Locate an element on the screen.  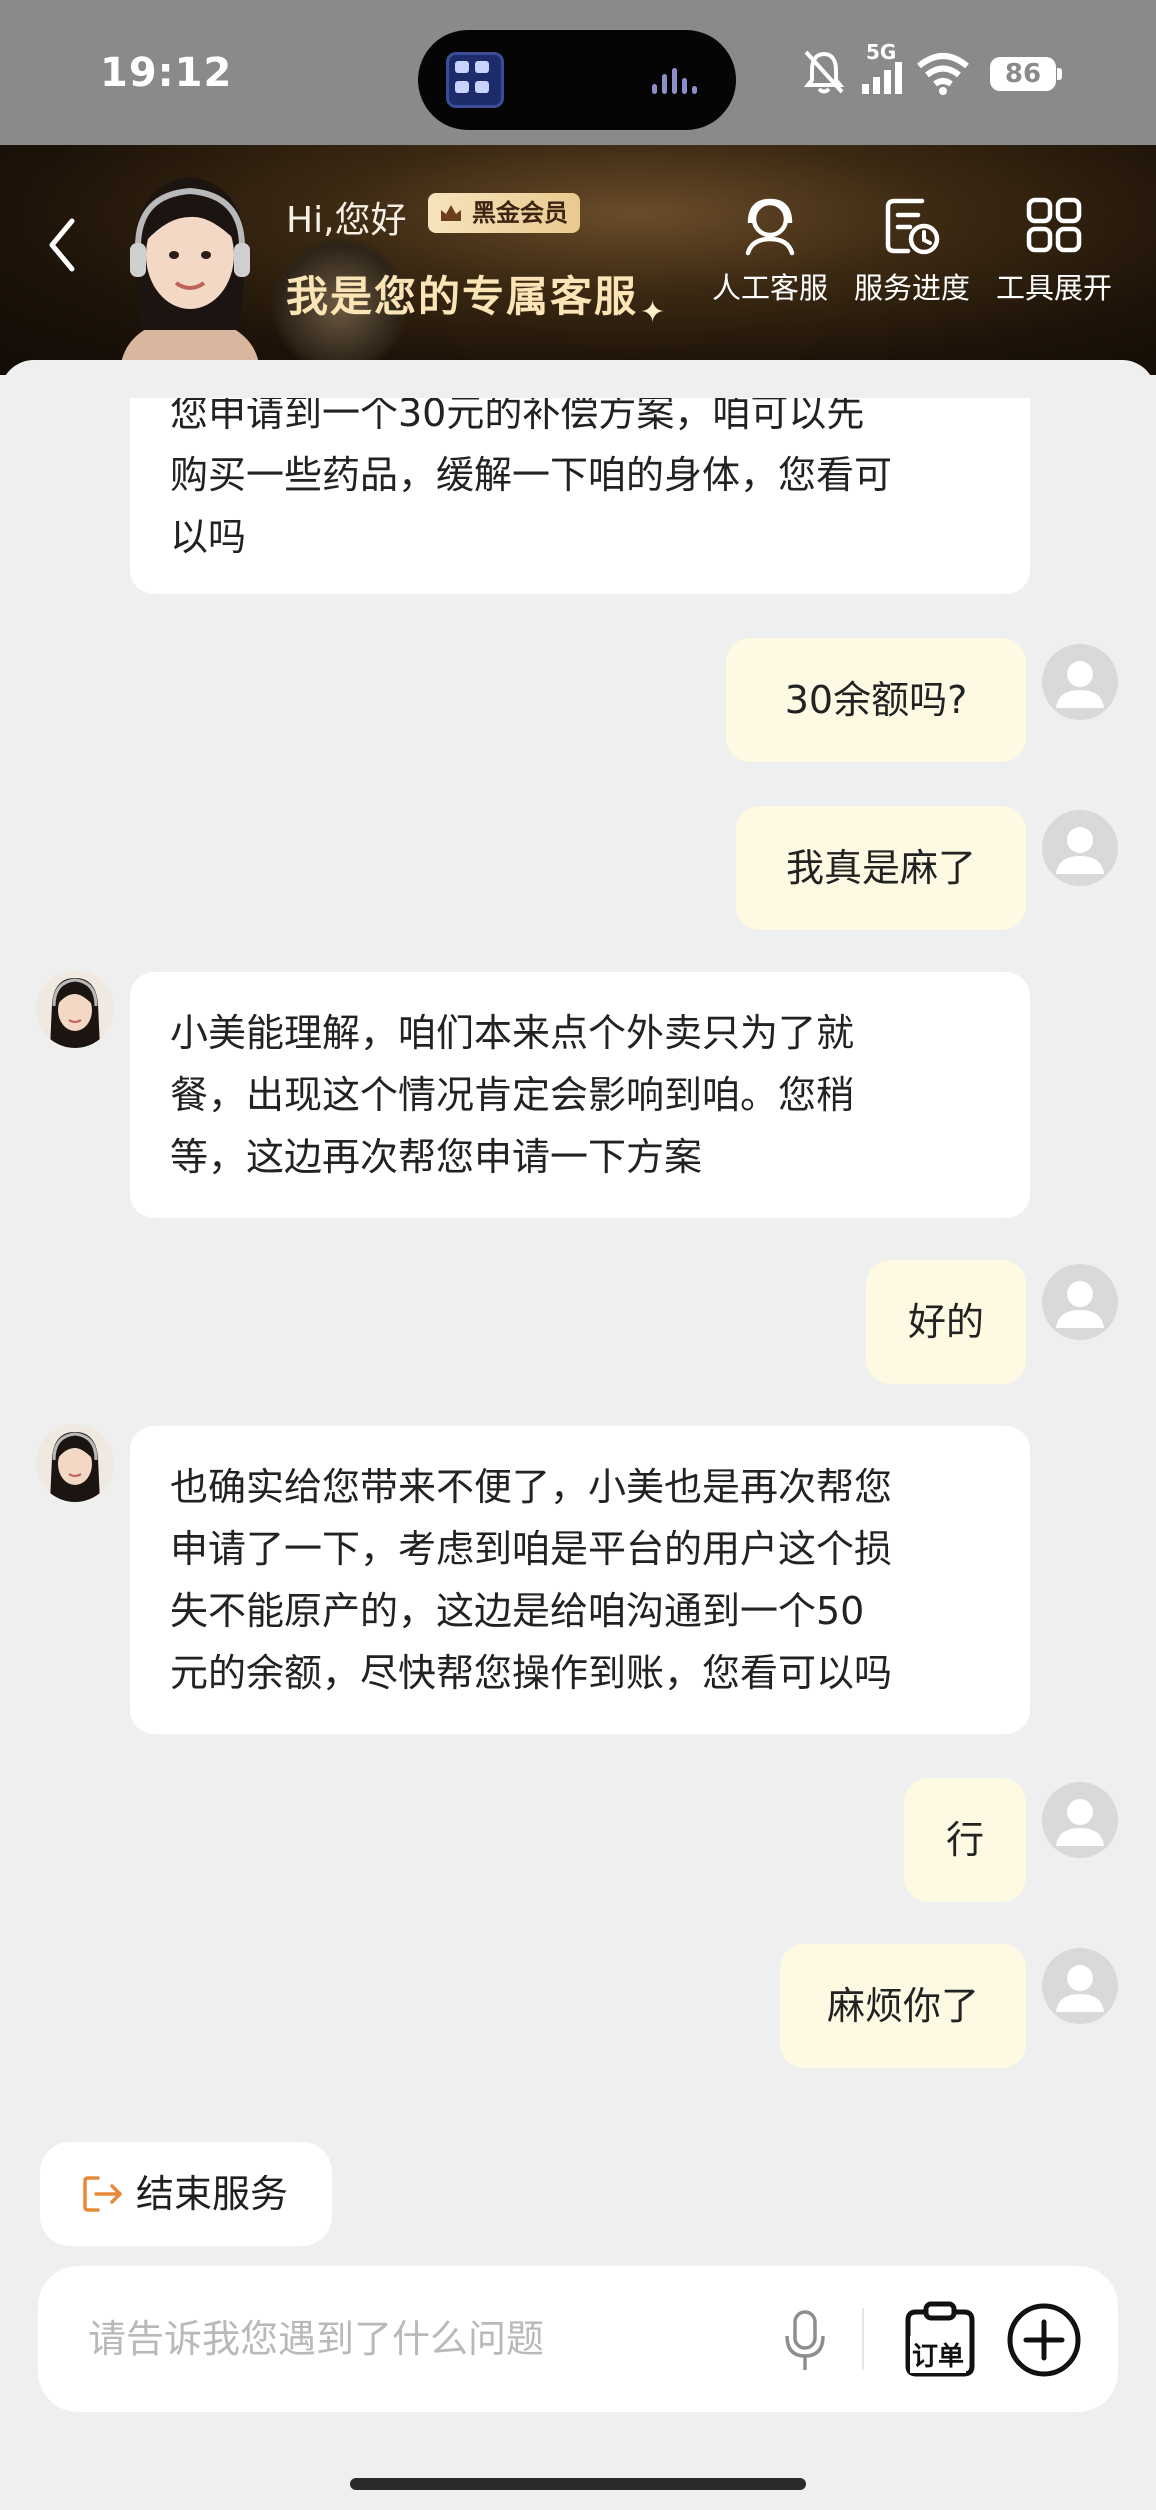
grid-icon is located at coordinates (1054, 225).